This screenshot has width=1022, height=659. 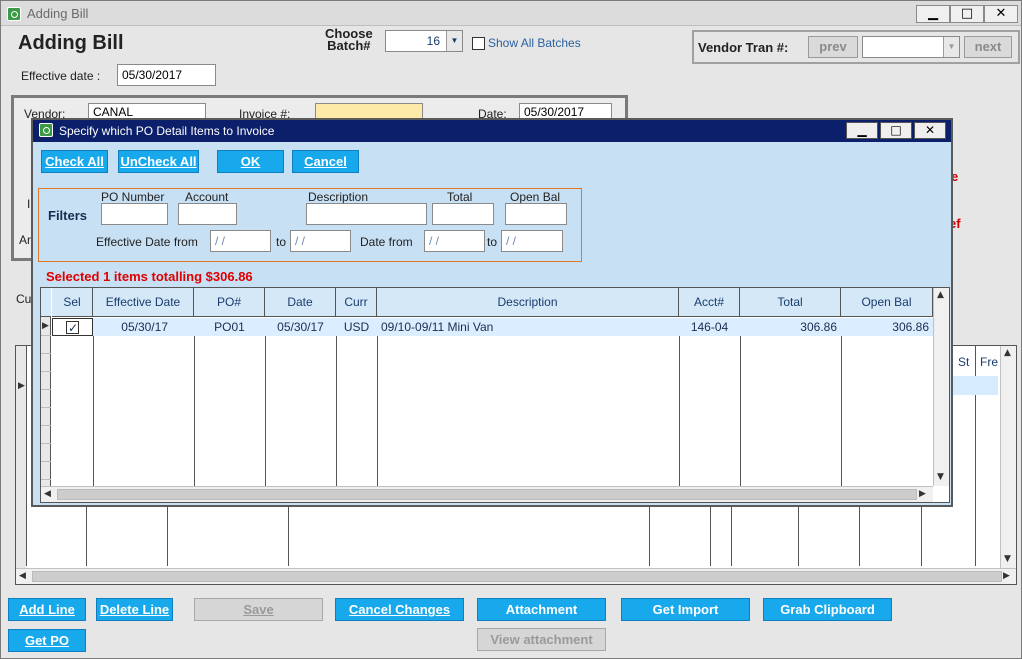 What do you see at coordinates (399, 609) in the screenshot?
I see `cancel-changes-button: Cancel Changes` at bounding box center [399, 609].